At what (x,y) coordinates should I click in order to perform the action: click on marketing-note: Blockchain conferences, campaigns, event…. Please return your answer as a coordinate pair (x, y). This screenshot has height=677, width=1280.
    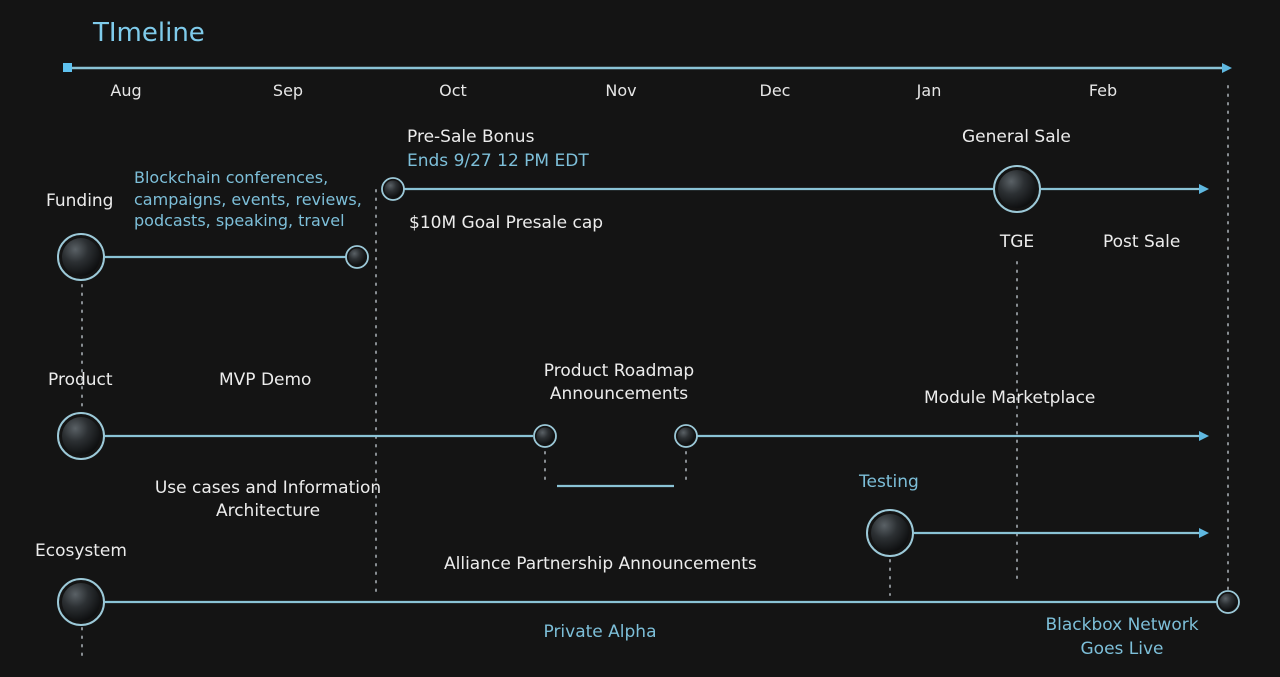
    Looking at the image, I should click on (248, 199).